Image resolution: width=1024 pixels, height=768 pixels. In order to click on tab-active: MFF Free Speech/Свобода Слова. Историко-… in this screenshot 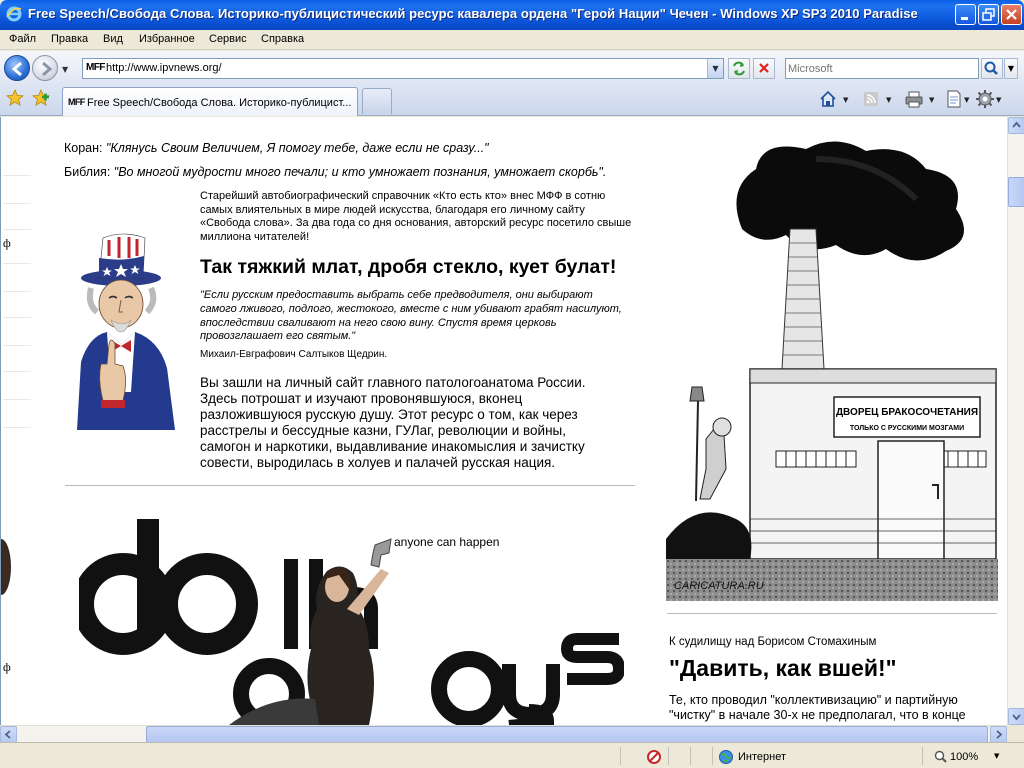, I will do `click(210, 101)`.